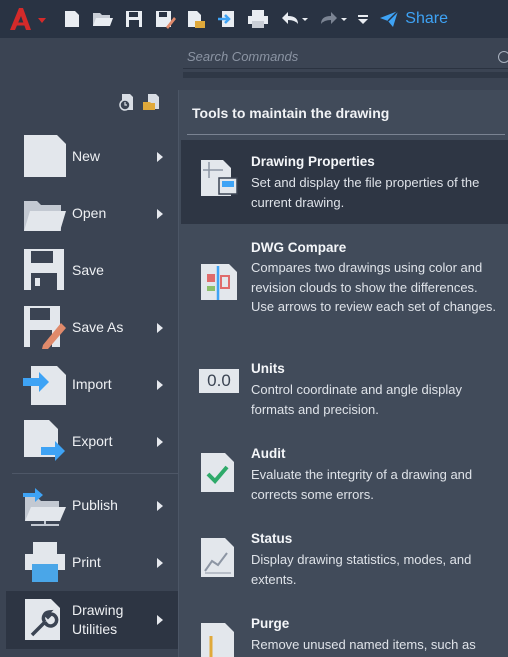 Image resolution: width=508 pixels, height=657 pixels. Describe the element at coordinates (127, 102) in the screenshot. I see `recent-documents-icon` at that location.